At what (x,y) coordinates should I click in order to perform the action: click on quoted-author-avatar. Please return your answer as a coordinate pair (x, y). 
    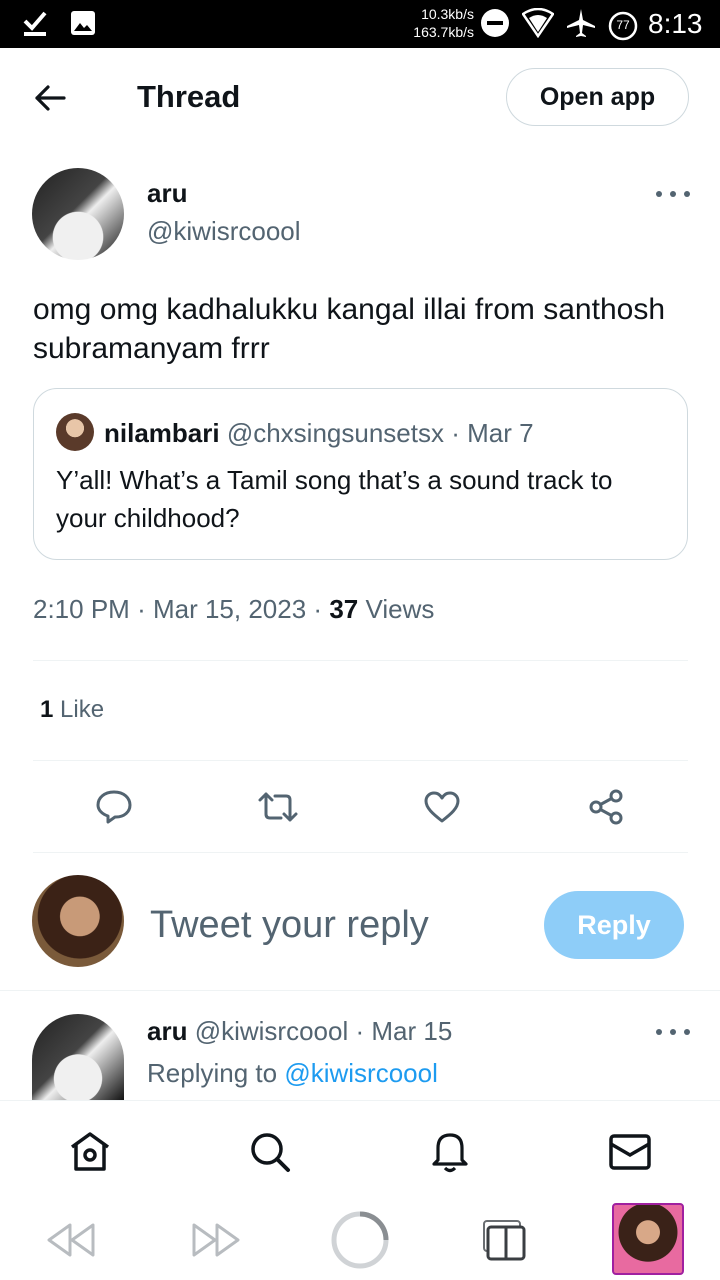
    Looking at the image, I should click on (75, 432).